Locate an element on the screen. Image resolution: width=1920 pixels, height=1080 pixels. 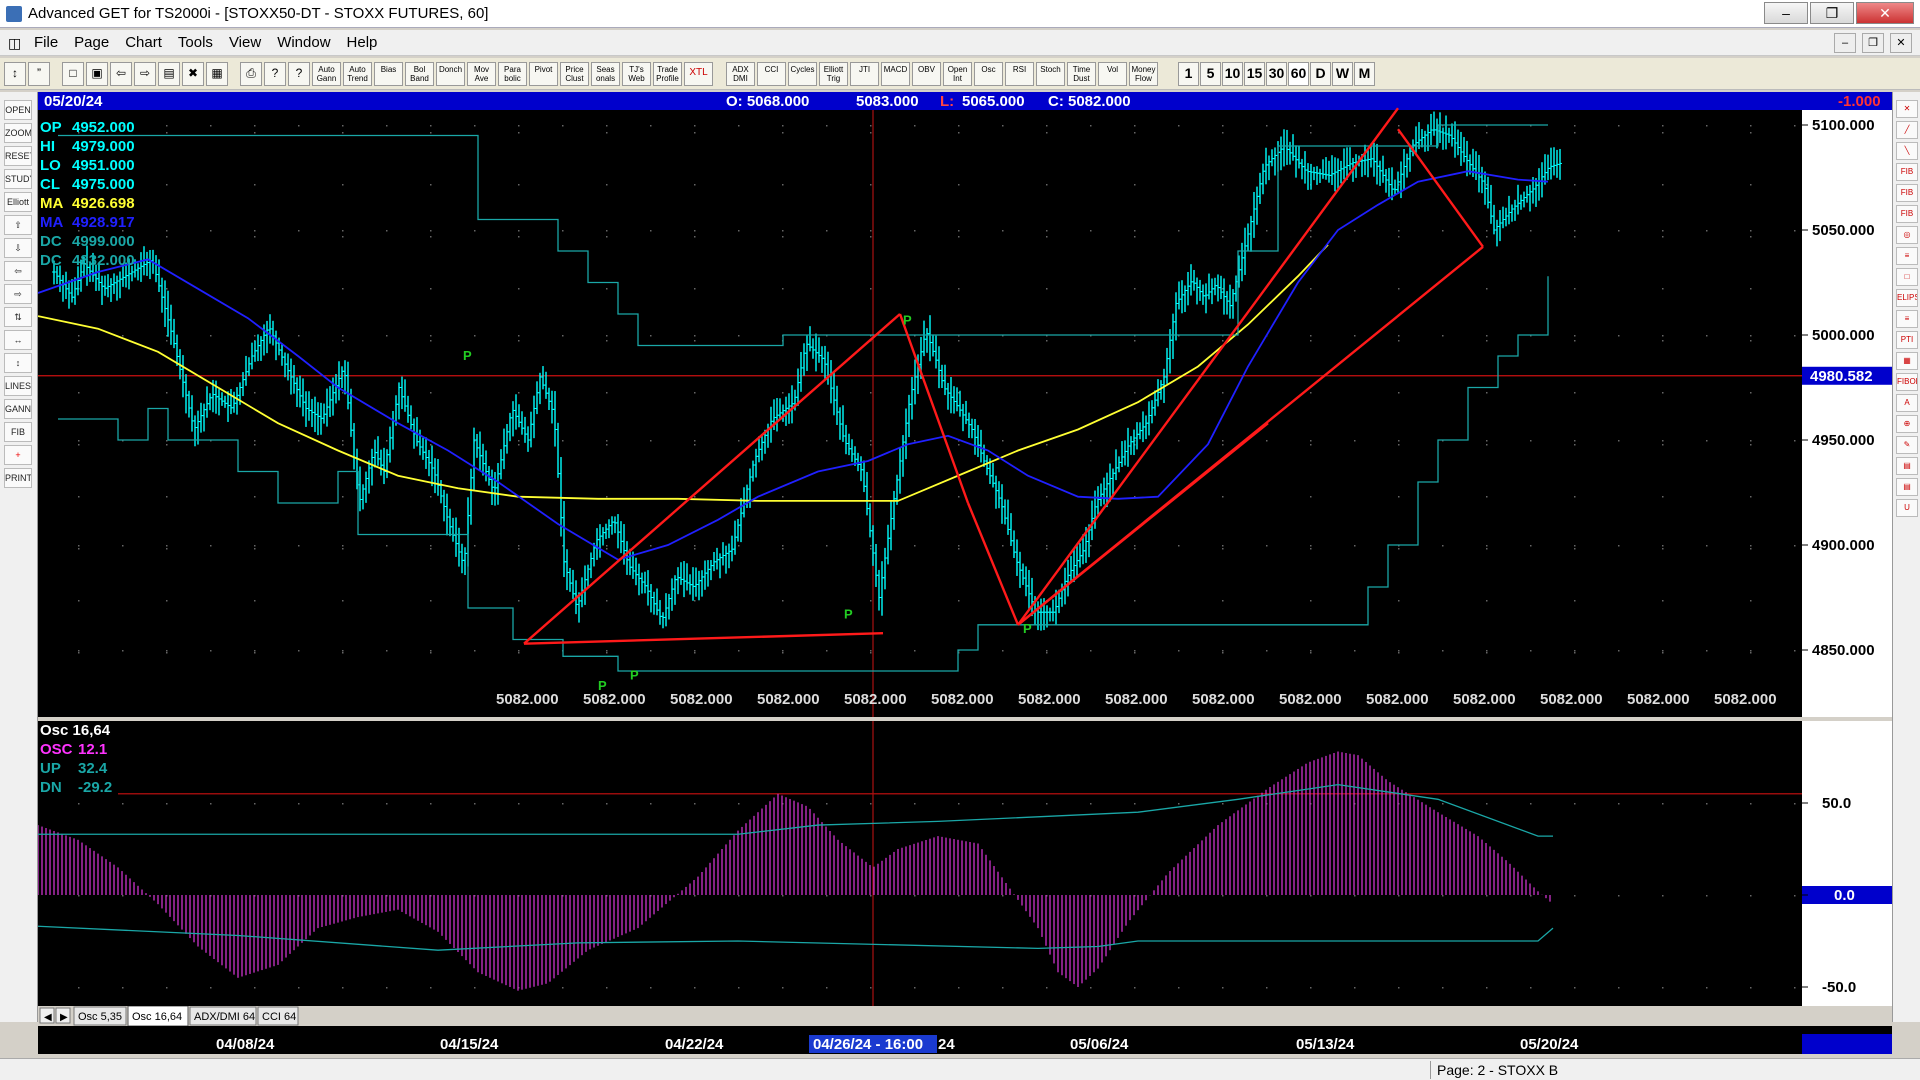
study-button-bol-band: Bol Band is located at coordinates (419, 74).